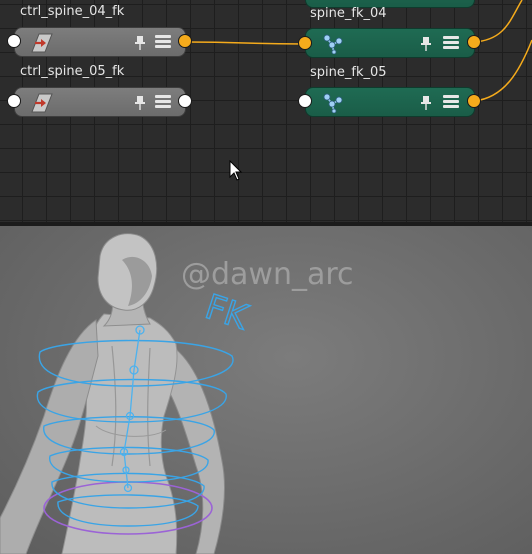 Image resolution: width=532 pixels, height=554 pixels. Describe the element at coordinates (236, 170) in the screenshot. I see `mouse-cursor-icon` at that location.